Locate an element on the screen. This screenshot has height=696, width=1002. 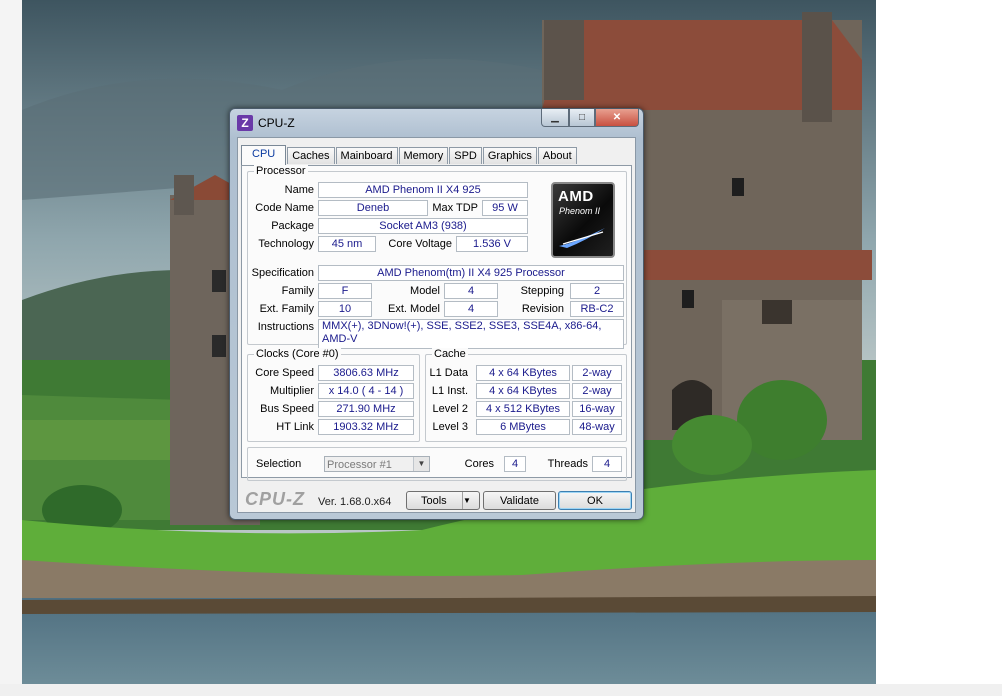
htlink-field: 1903.32 MHz is located at coordinates (366, 427).